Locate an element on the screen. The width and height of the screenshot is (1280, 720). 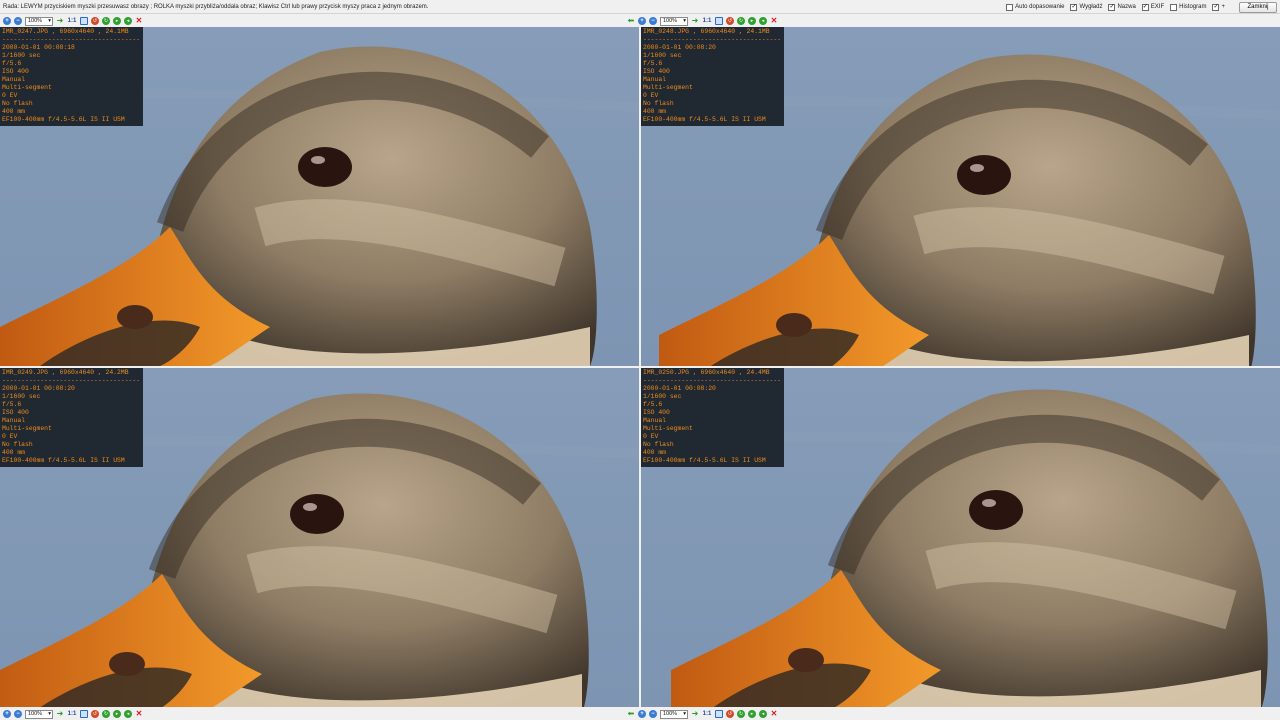
exif-line: 2000-01-01 00:08:18 is located at coordinates (38, 47).